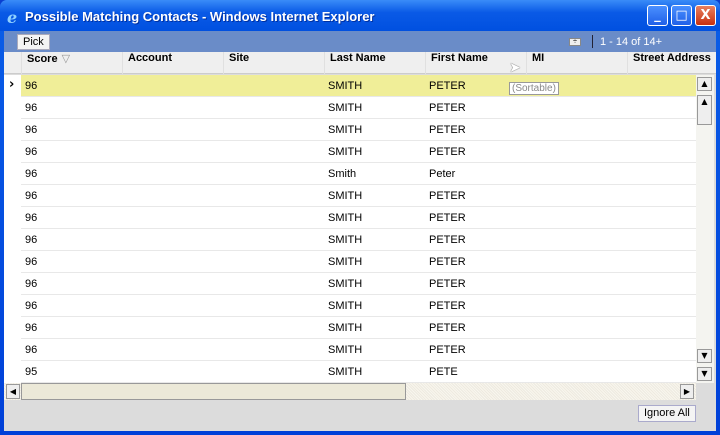  I want to click on column-header-site: Site, so click(273, 63).